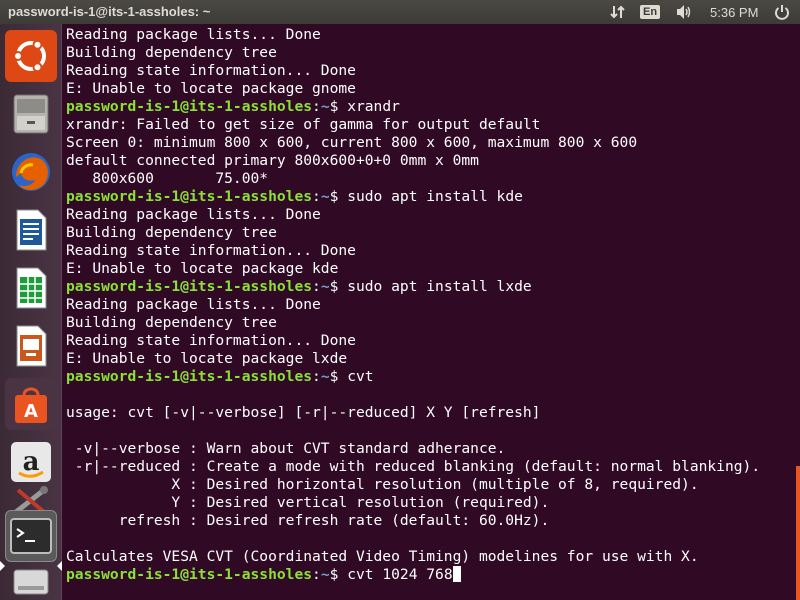 This screenshot has width=800, height=600. Describe the element at coordinates (400, 574) in the screenshot. I see `command-text: cvt 1024 768` at that location.